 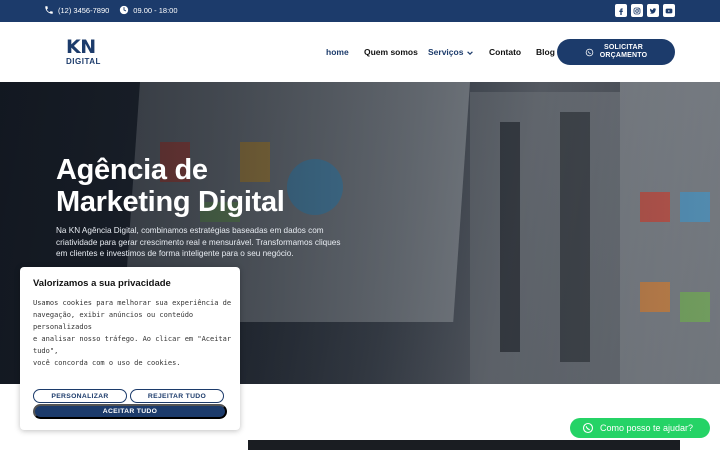 What do you see at coordinates (116, 10) in the screenshot?
I see `contact-info: (12) 3456-7890 09.00 - 18:00` at bounding box center [116, 10].